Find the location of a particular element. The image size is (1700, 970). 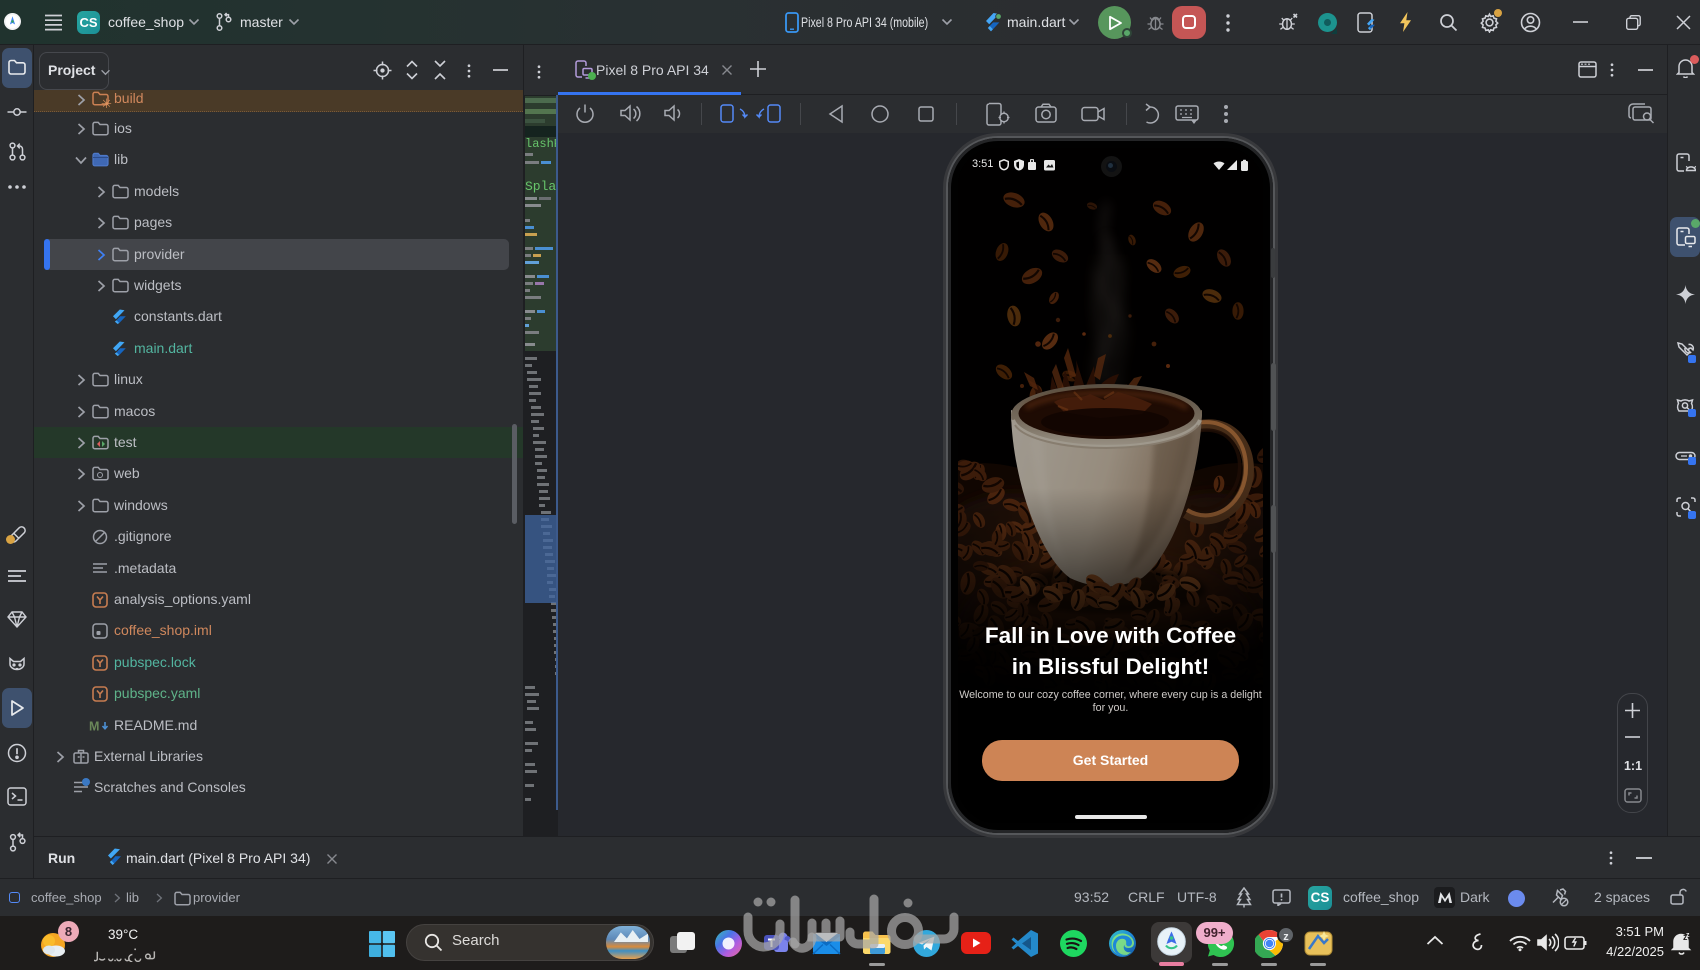

svg-text: Splas is located at coordinates (542, 186).